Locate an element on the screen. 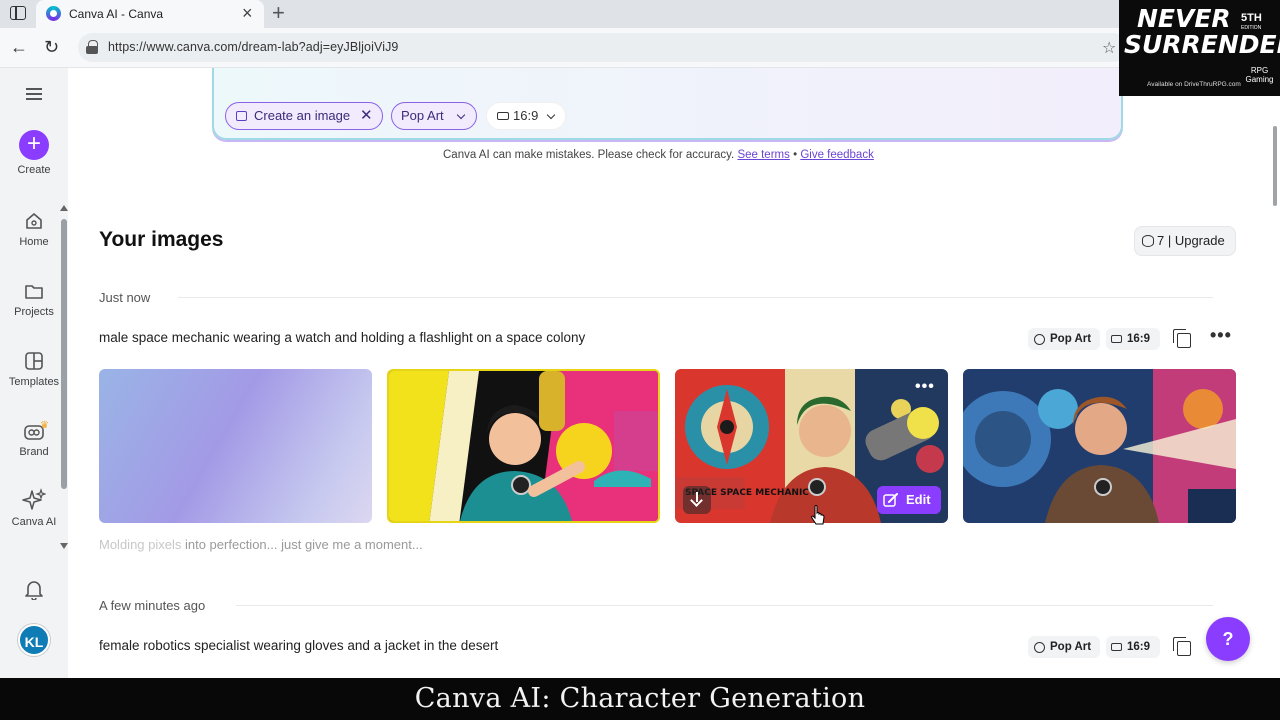 The image size is (1280, 720). download-icon is located at coordinates (697, 500).